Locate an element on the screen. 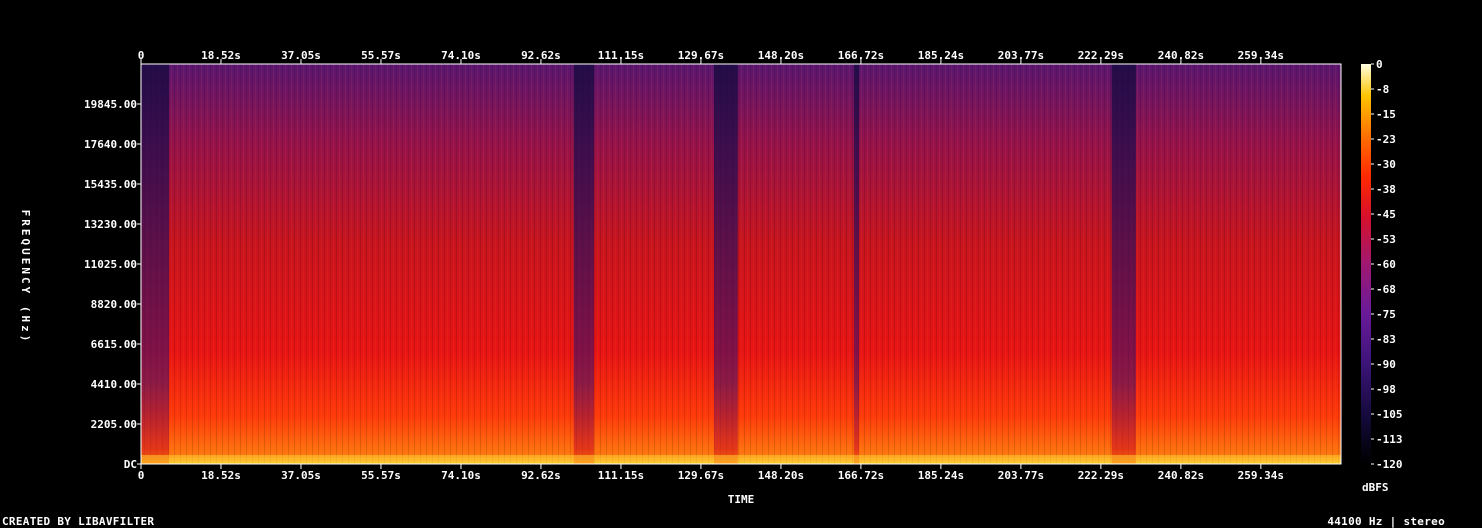  colorbar-tick-label: -68 is located at coordinates (1386, 289).